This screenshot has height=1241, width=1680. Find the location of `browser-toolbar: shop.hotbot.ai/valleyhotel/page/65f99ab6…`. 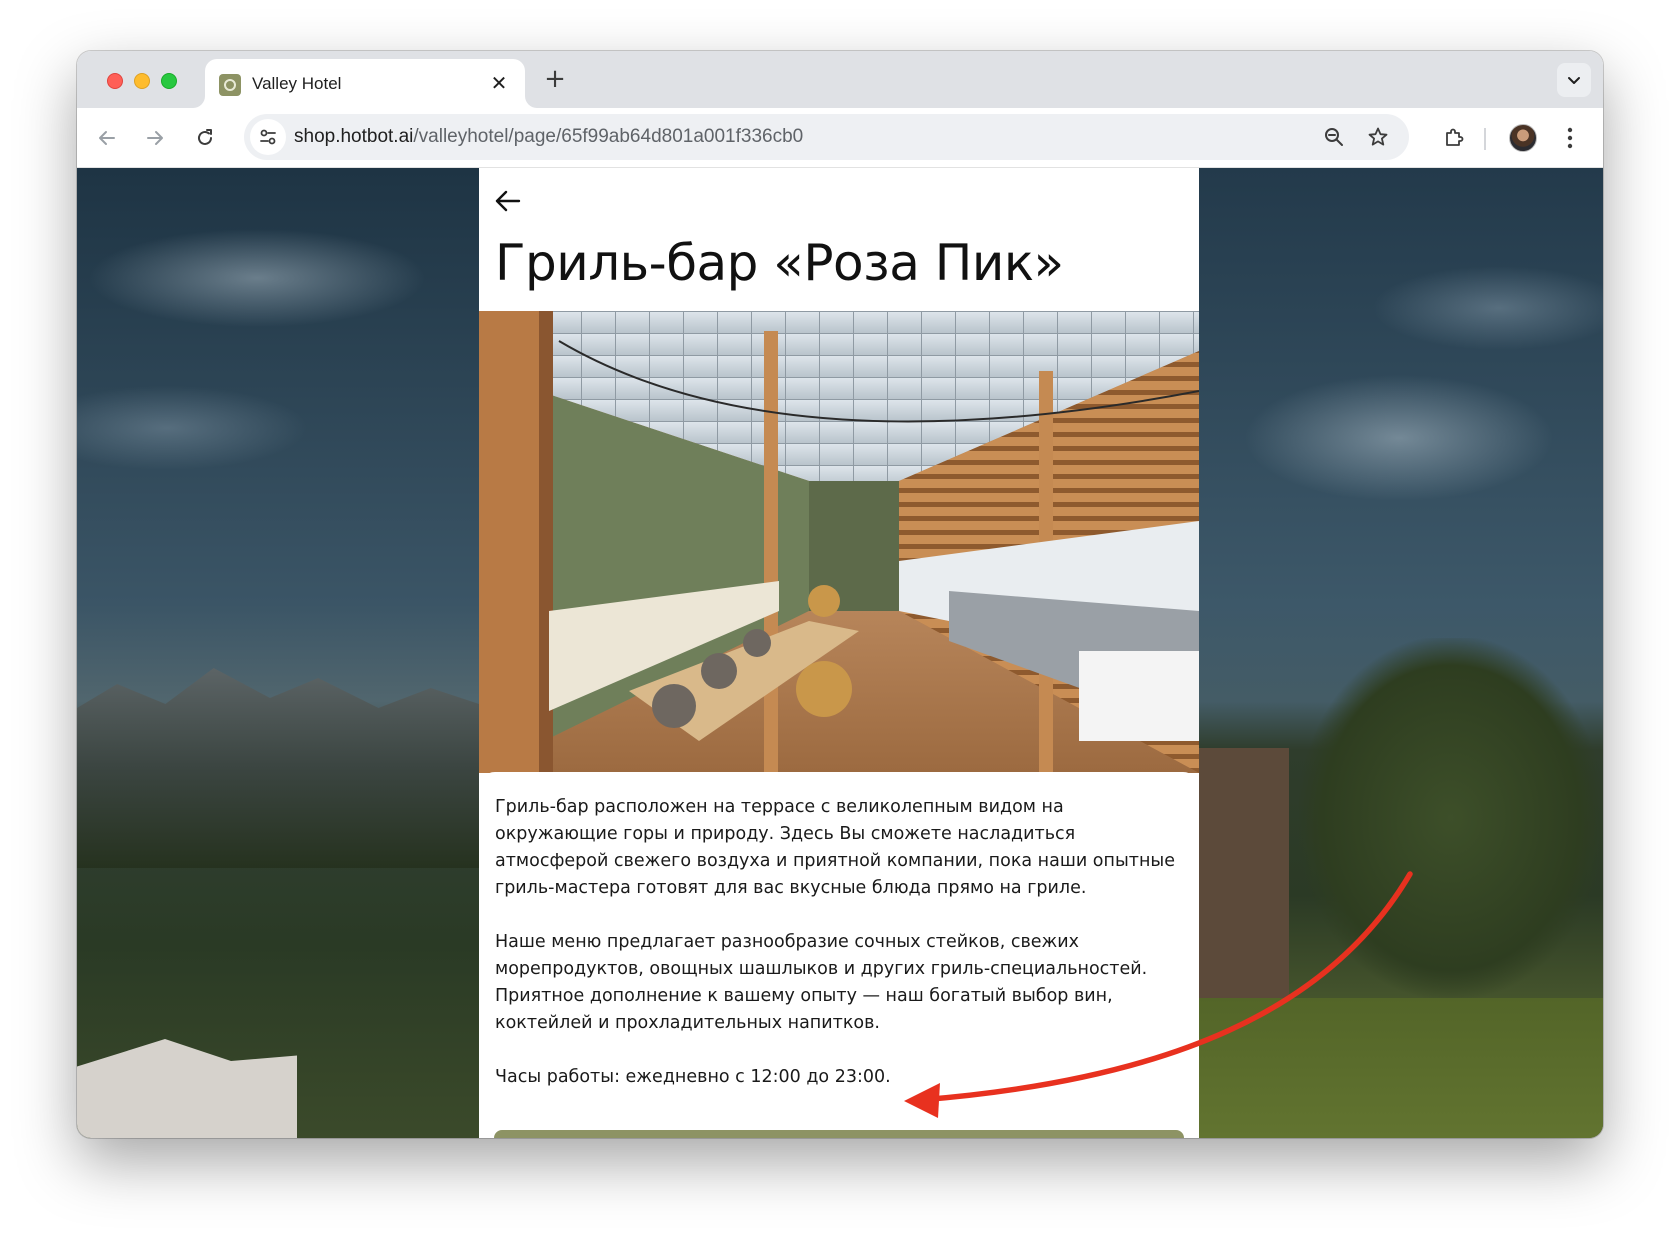

browser-toolbar: shop.hotbot.ai/valleyhotel/page/65f99ab6… is located at coordinates (840, 138).